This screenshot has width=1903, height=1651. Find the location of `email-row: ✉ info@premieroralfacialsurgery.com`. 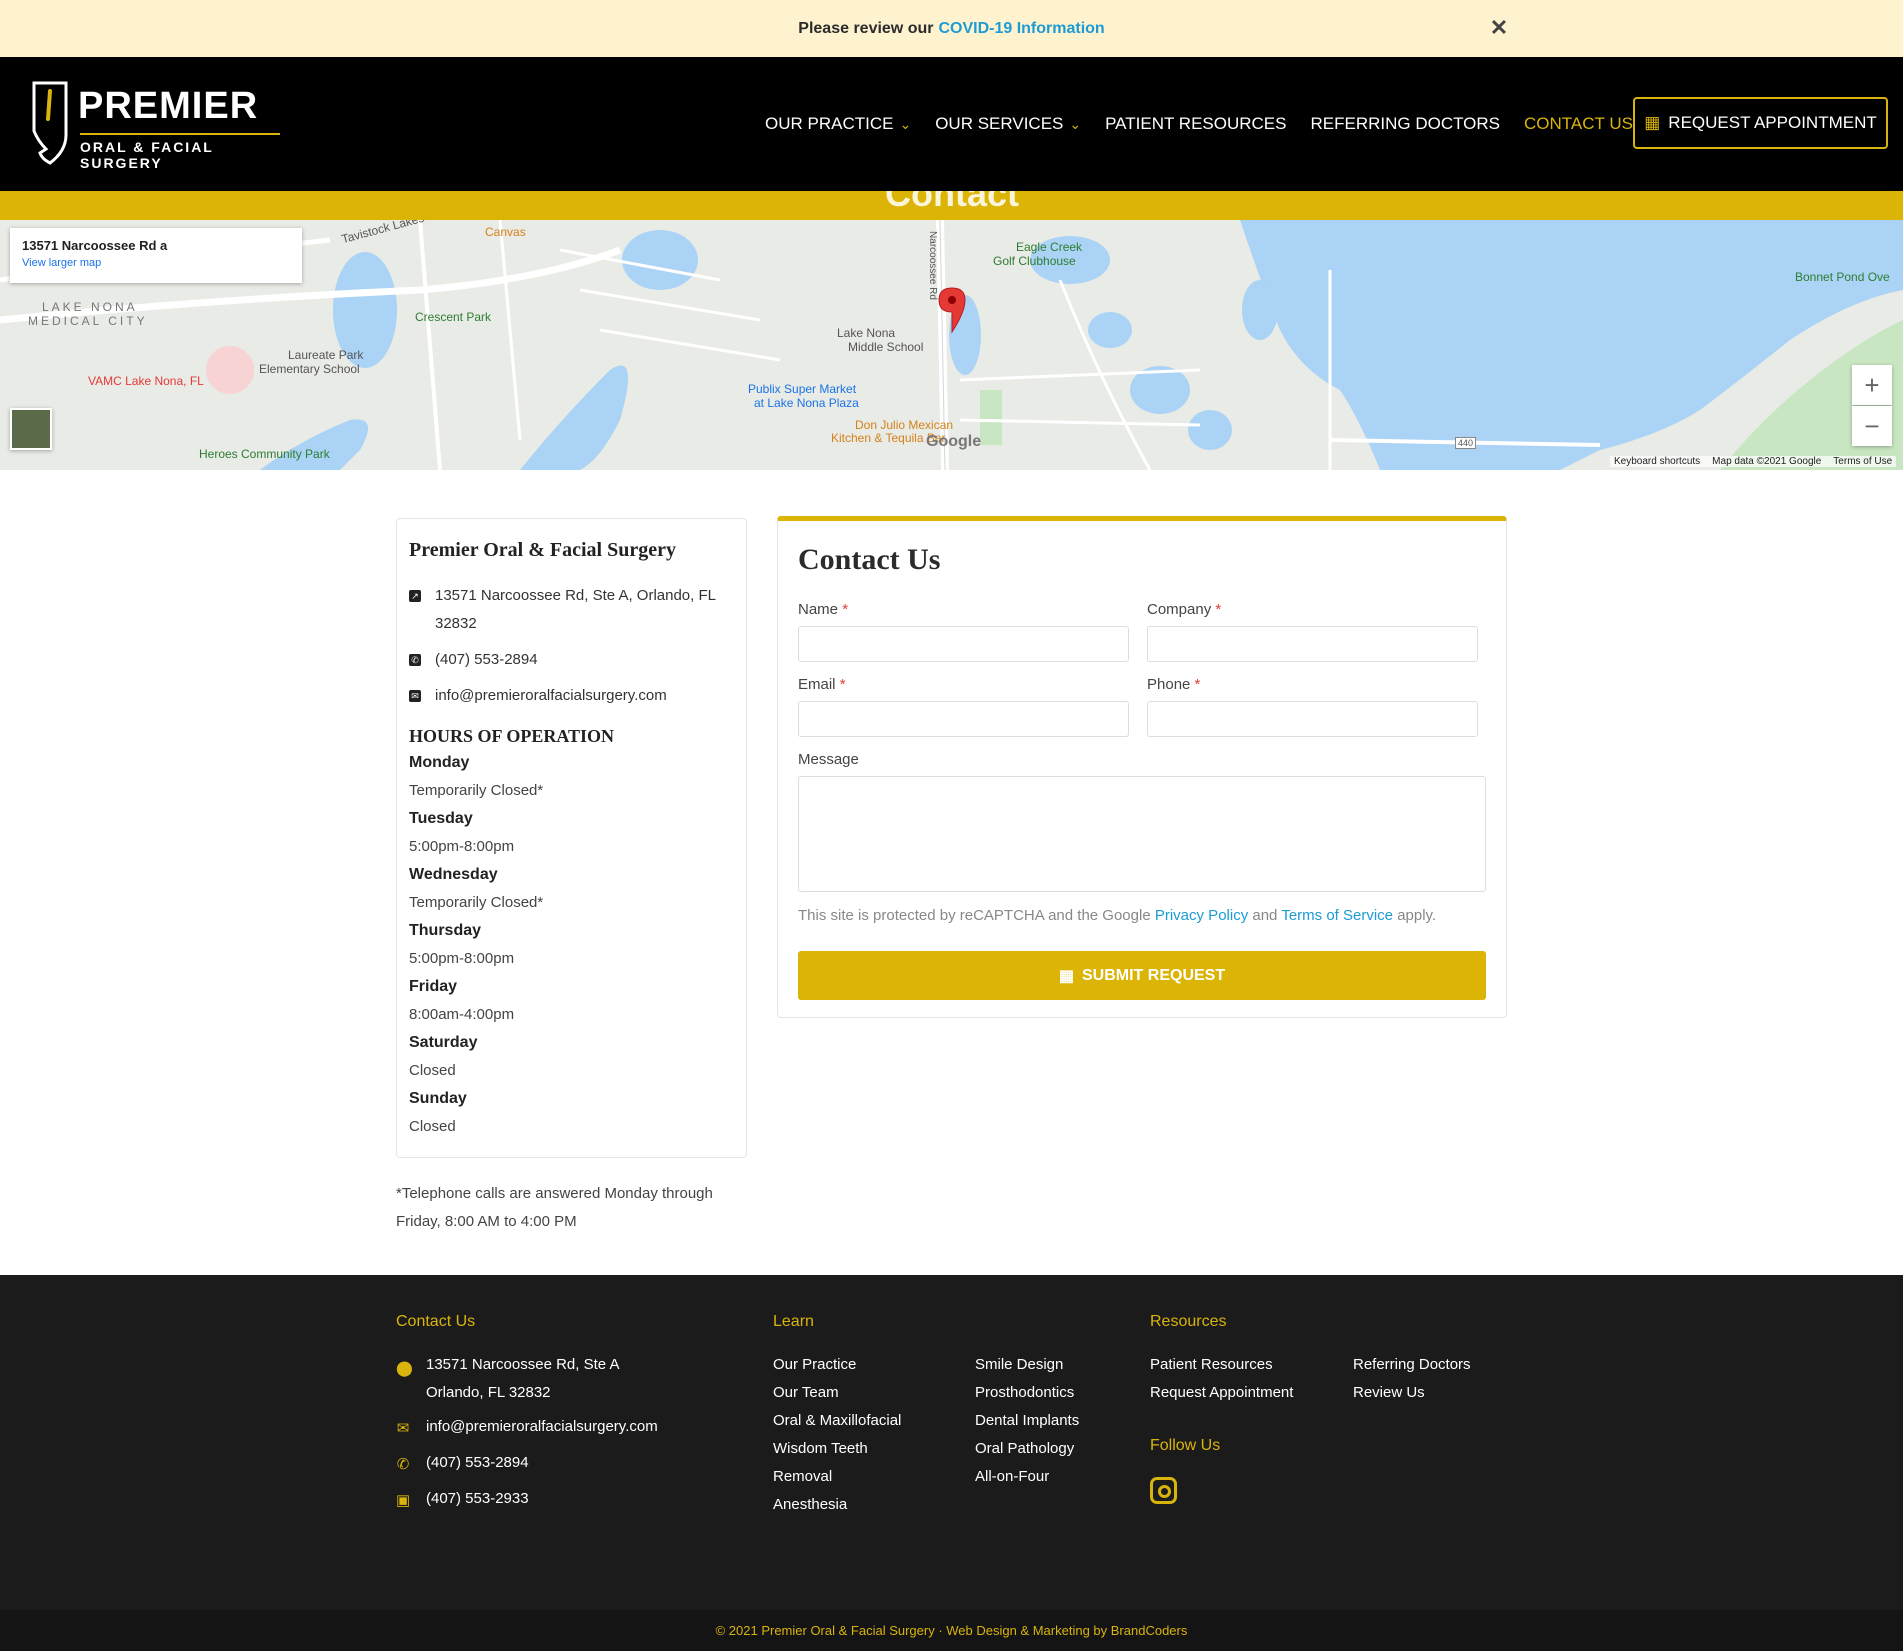

email-row: ✉ info@premieroralfacialsurgery.com is located at coordinates (571, 696).